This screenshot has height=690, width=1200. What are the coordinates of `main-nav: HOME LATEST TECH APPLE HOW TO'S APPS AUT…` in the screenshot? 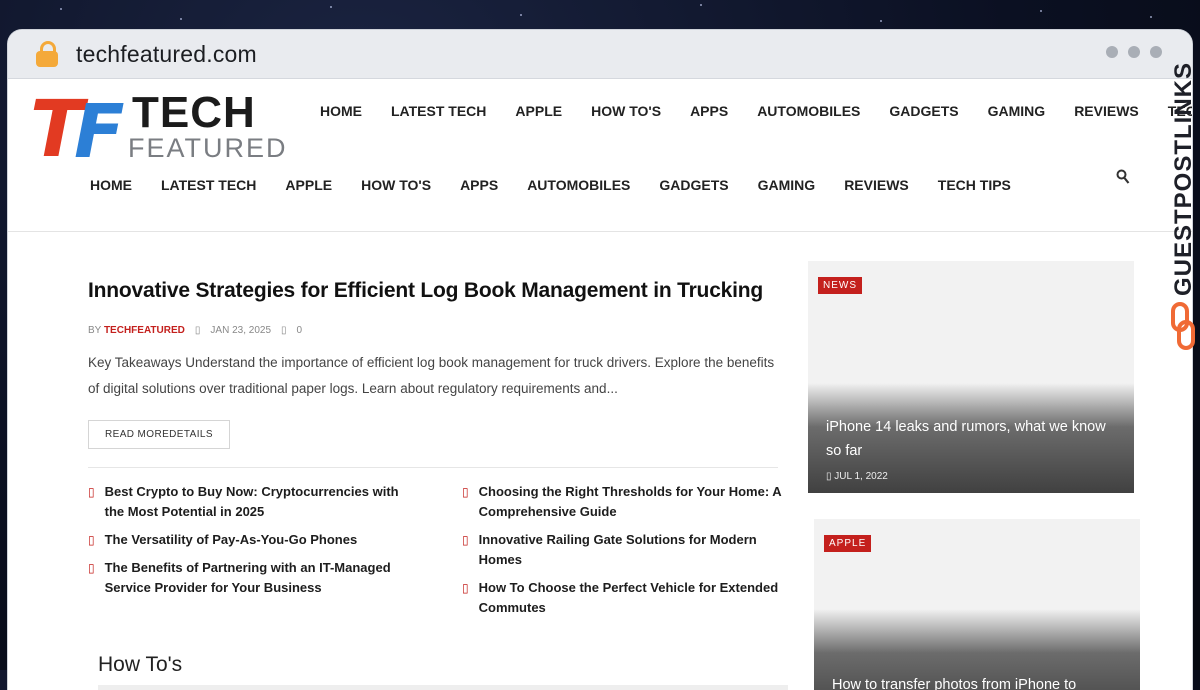 It's located at (550, 185).